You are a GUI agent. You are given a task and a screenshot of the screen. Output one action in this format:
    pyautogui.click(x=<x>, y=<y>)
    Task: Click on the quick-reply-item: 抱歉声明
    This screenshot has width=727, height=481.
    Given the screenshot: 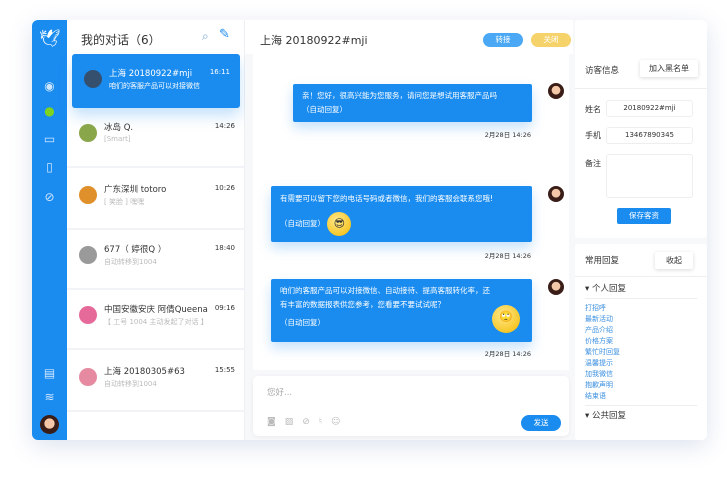 What is the action you would take?
    pyautogui.click(x=599, y=385)
    